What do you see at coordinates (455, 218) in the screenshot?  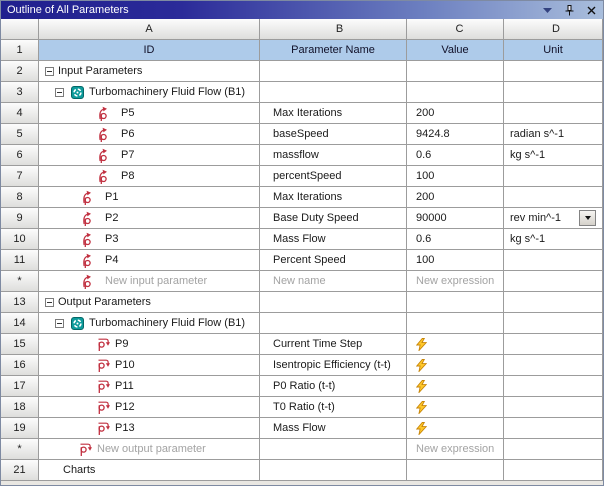 I see `value-cell: 90000` at bounding box center [455, 218].